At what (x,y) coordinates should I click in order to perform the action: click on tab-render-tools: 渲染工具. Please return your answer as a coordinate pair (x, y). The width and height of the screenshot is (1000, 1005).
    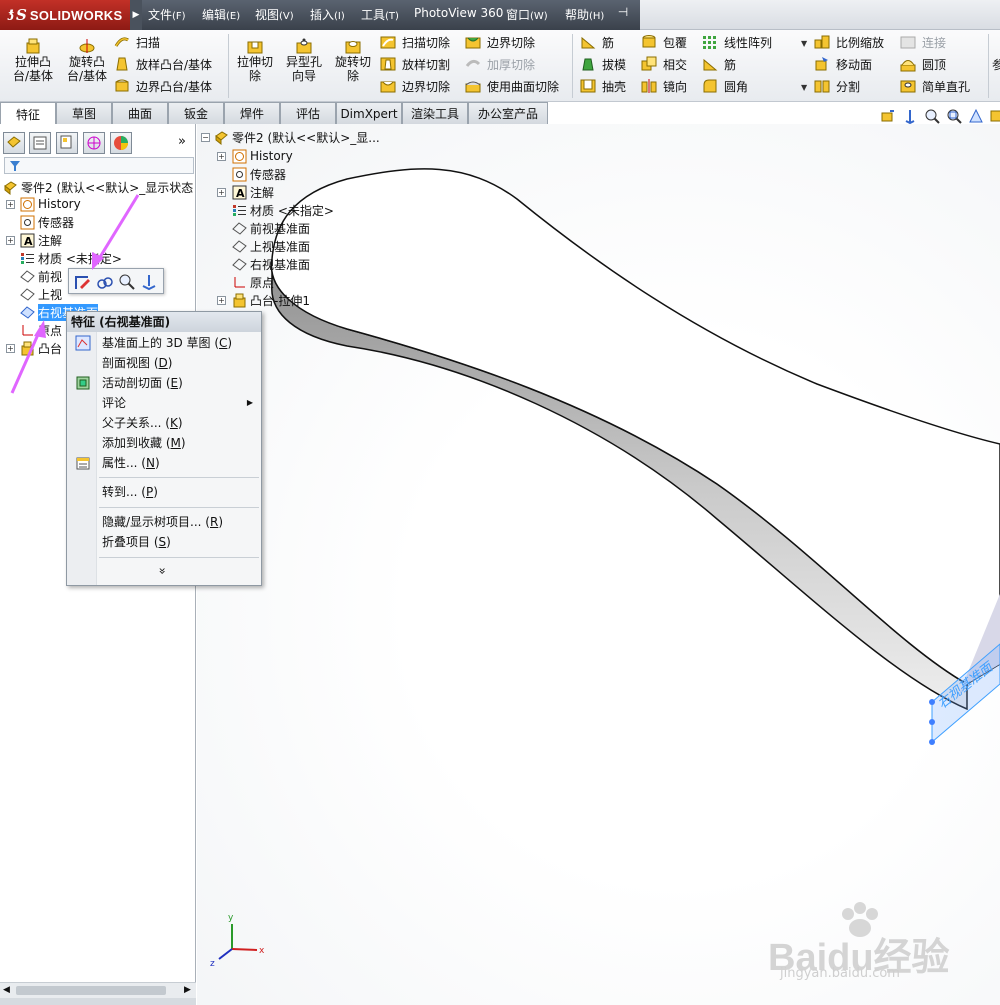
    Looking at the image, I should click on (435, 113).